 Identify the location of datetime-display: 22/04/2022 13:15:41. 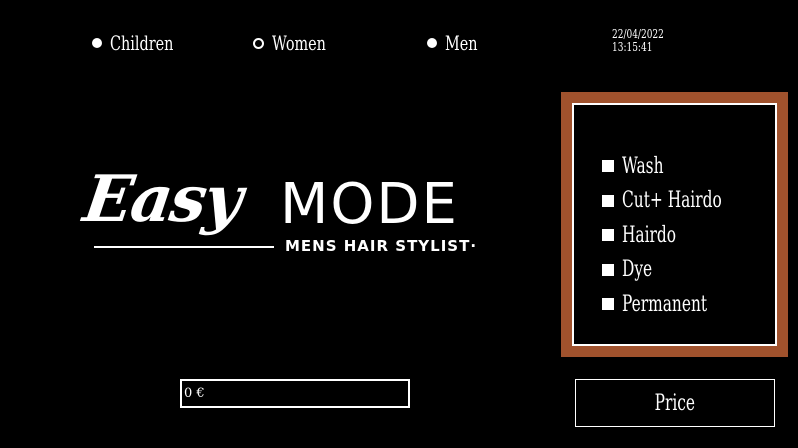
(638, 41).